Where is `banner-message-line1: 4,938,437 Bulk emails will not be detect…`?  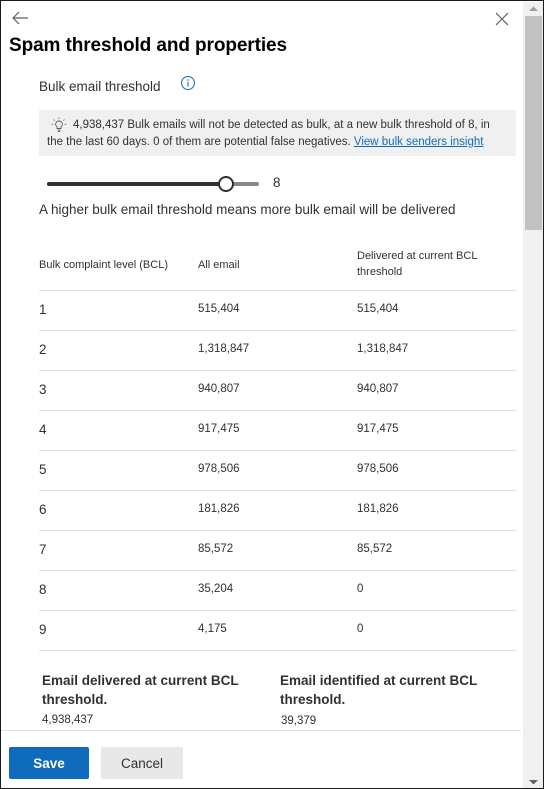 banner-message-line1: 4,938,437 Bulk emails will not be detect… is located at coordinates (281, 125).